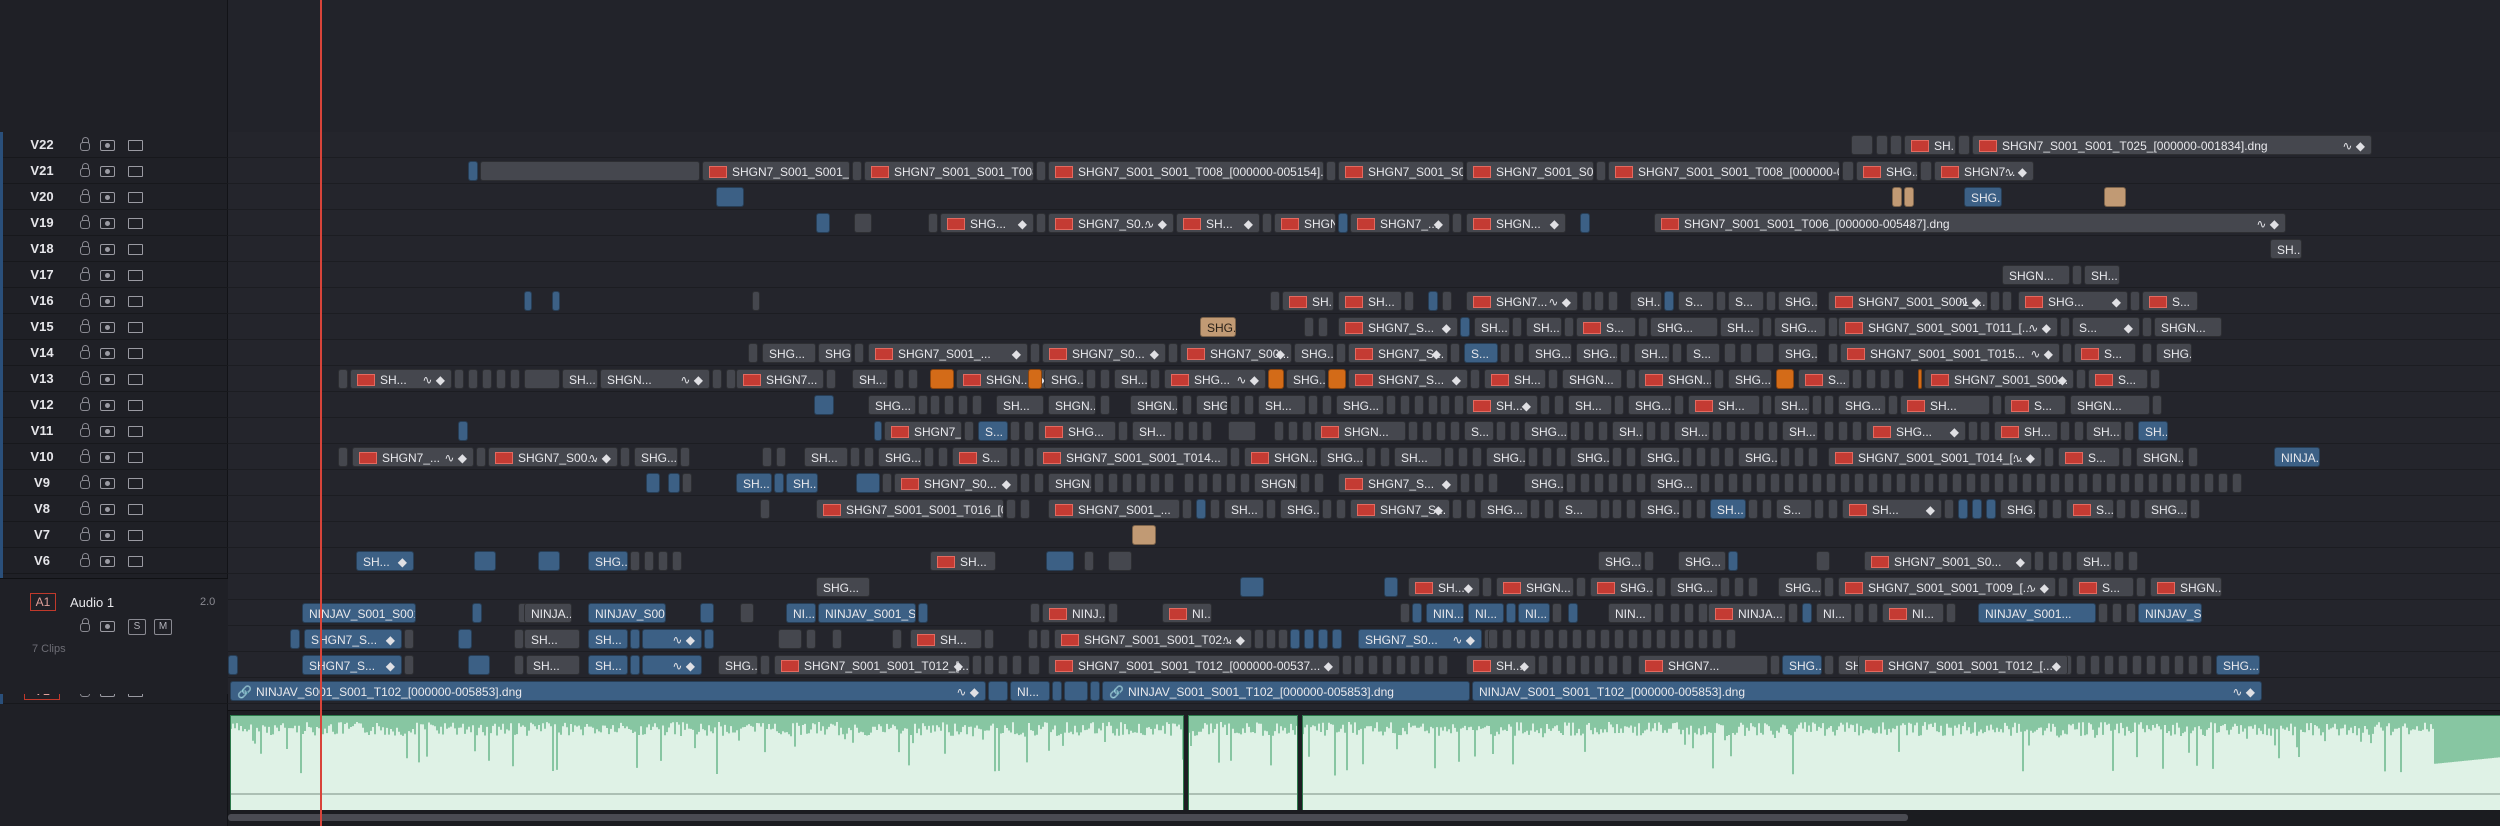  I want to click on solo-button: S, so click(137, 627).